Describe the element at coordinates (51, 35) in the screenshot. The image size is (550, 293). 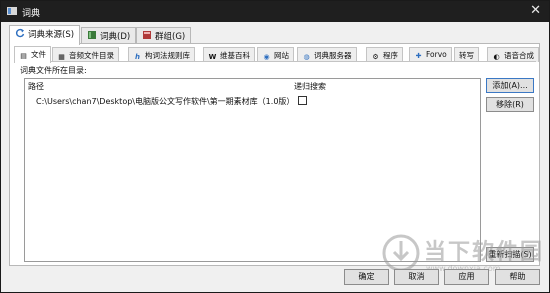
I see `tab-label: 词典来源(S)` at that location.